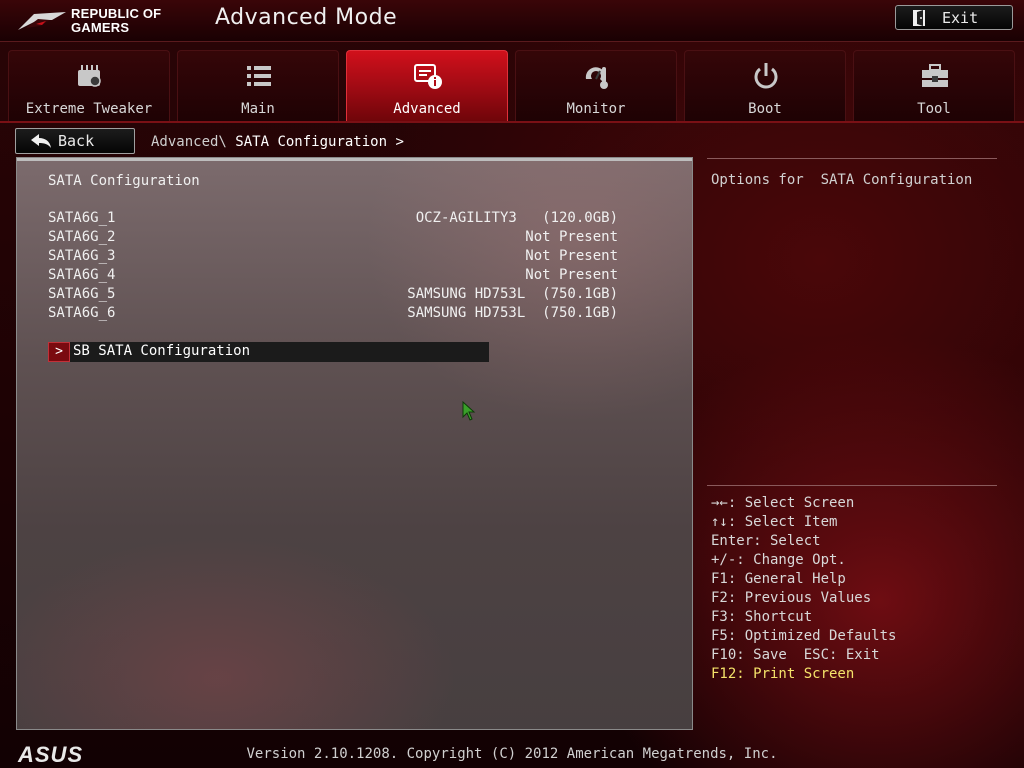 The image size is (1024, 768). Describe the element at coordinates (124, 181) in the screenshot. I see `section-title: SATA Configuration` at that location.